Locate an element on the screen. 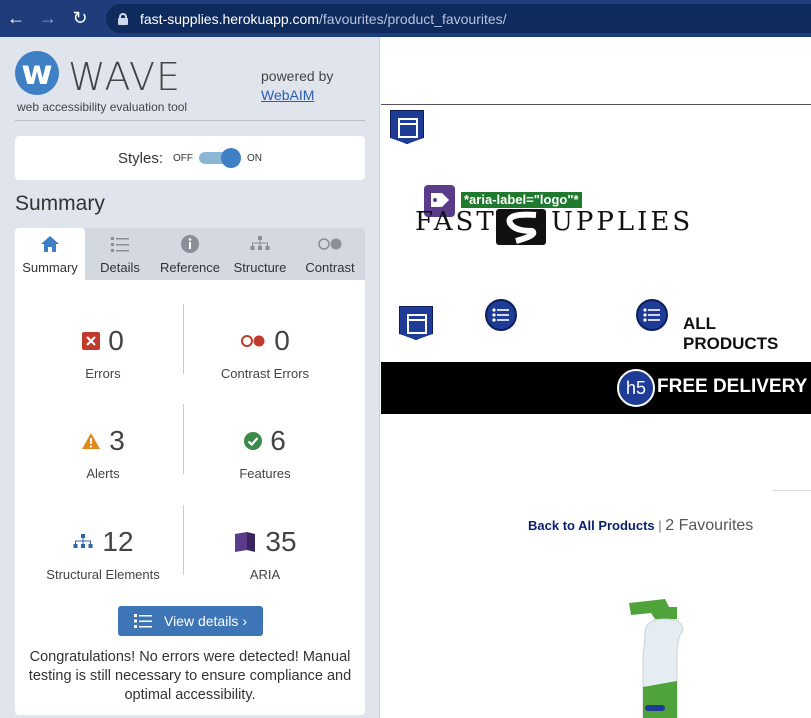  alerts-count: 3 is located at coordinates (117, 440).